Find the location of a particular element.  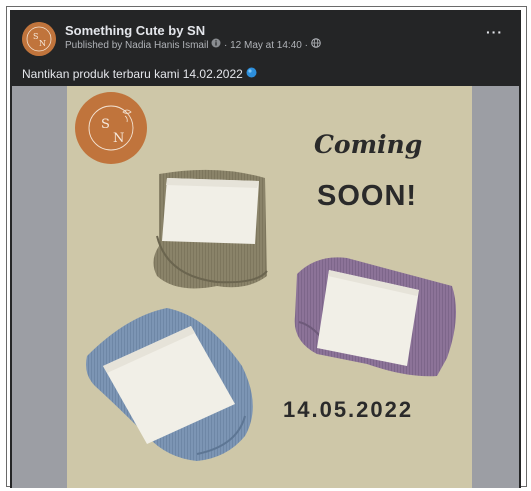

caption-text: Nantikan produk terbaru kami 14.02.2022 is located at coordinates (132, 74).